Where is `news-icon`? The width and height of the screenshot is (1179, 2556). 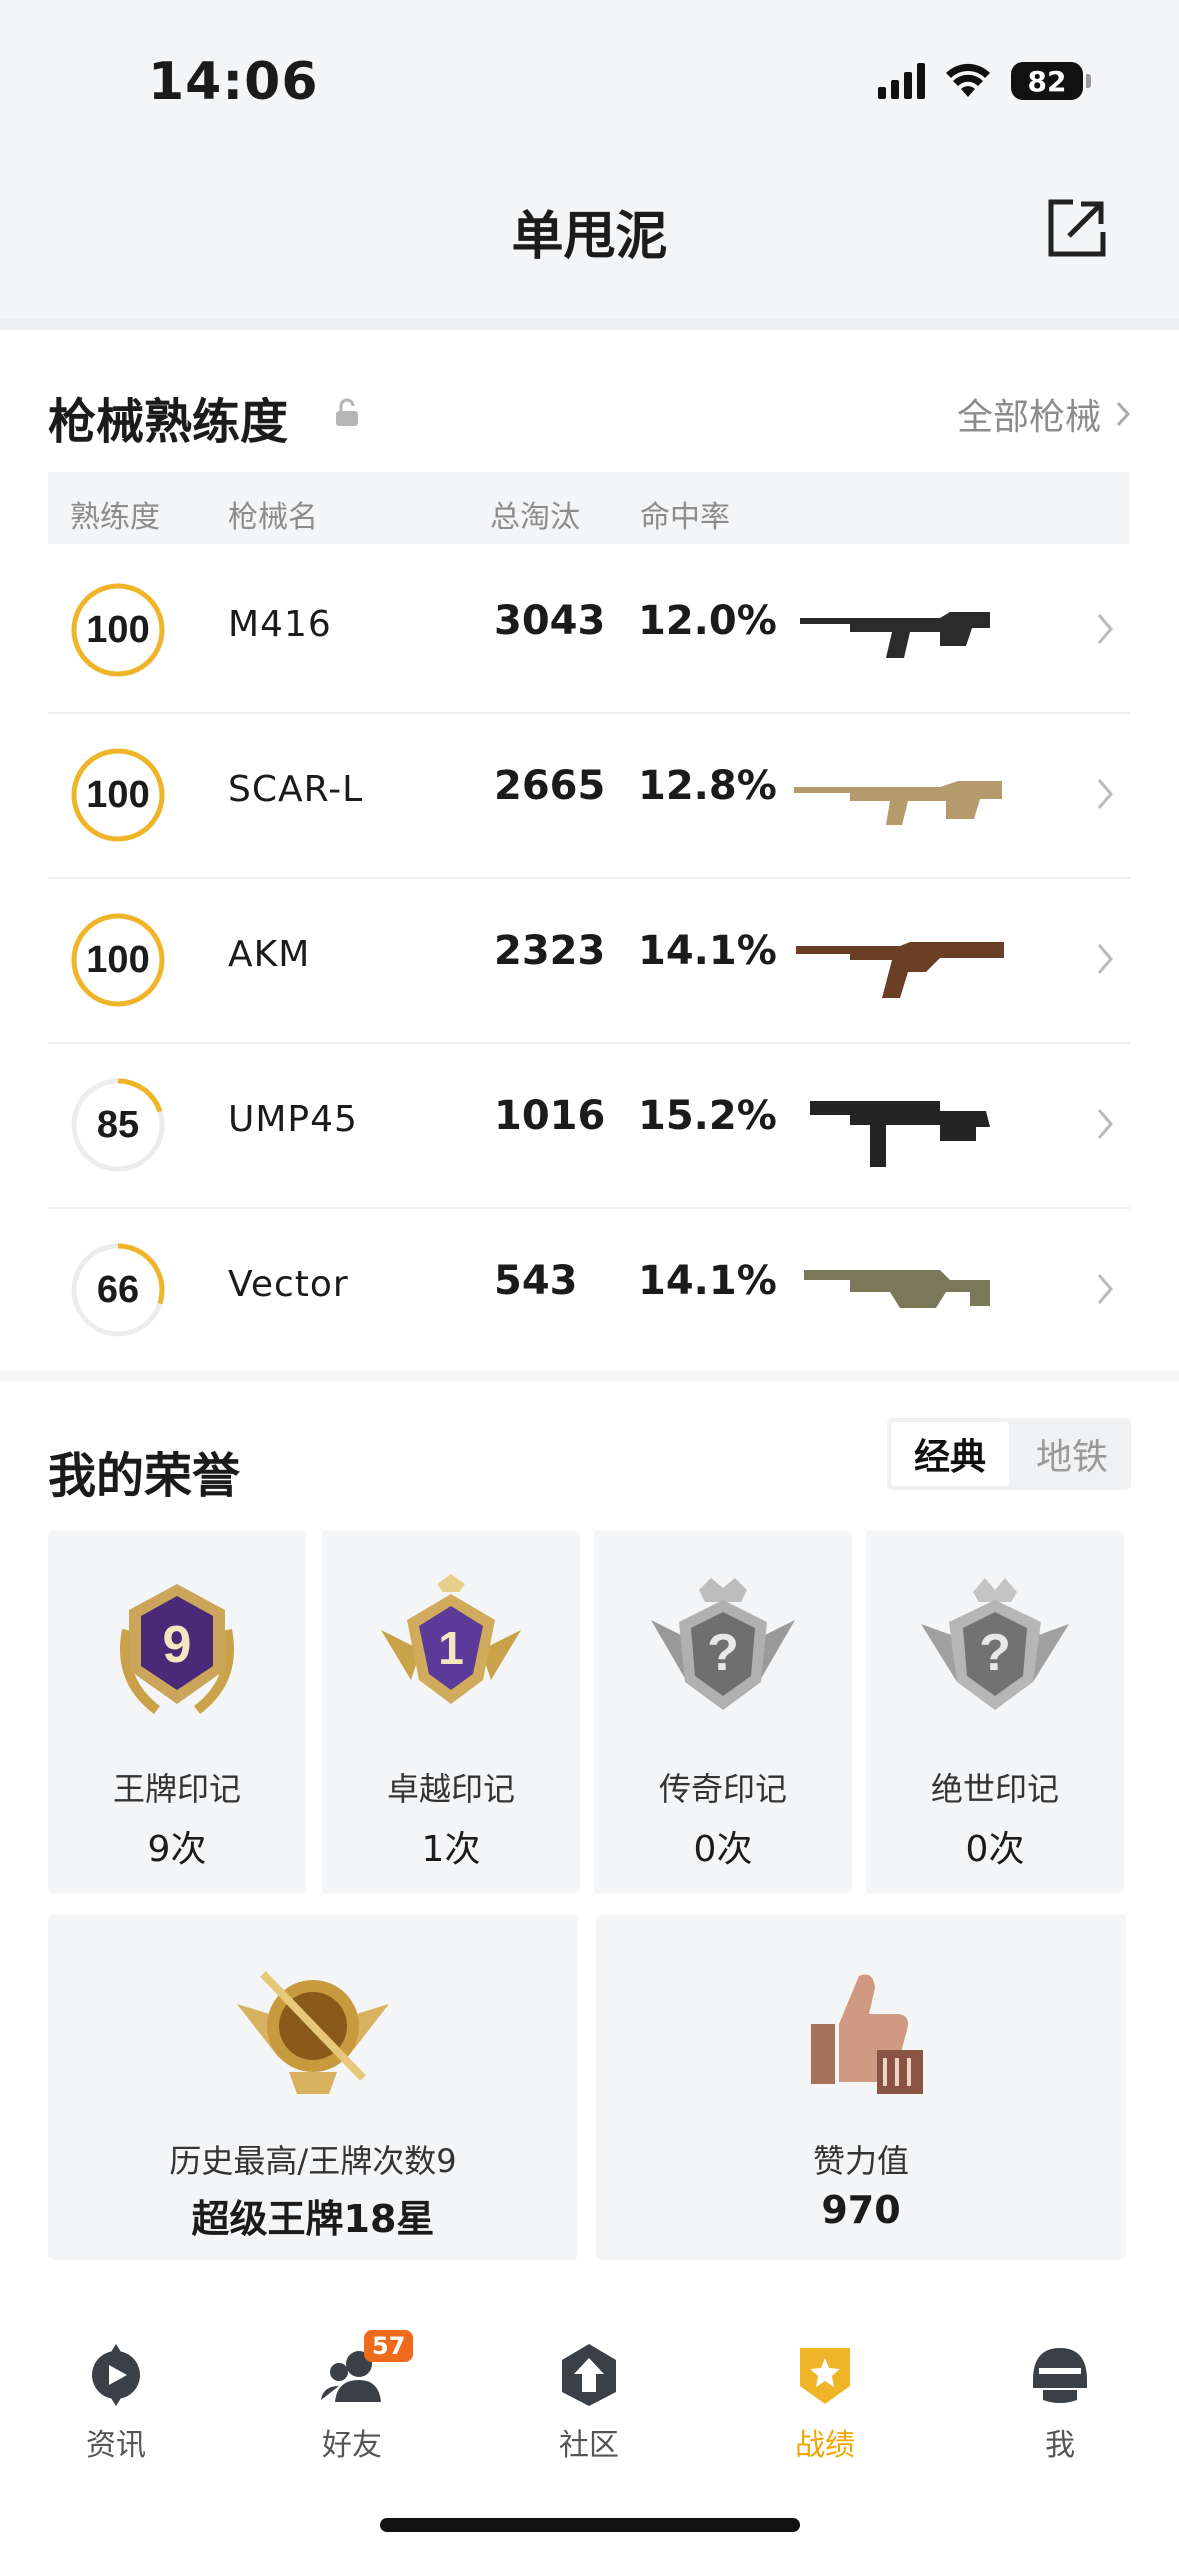 news-icon is located at coordinates (116, 2375).